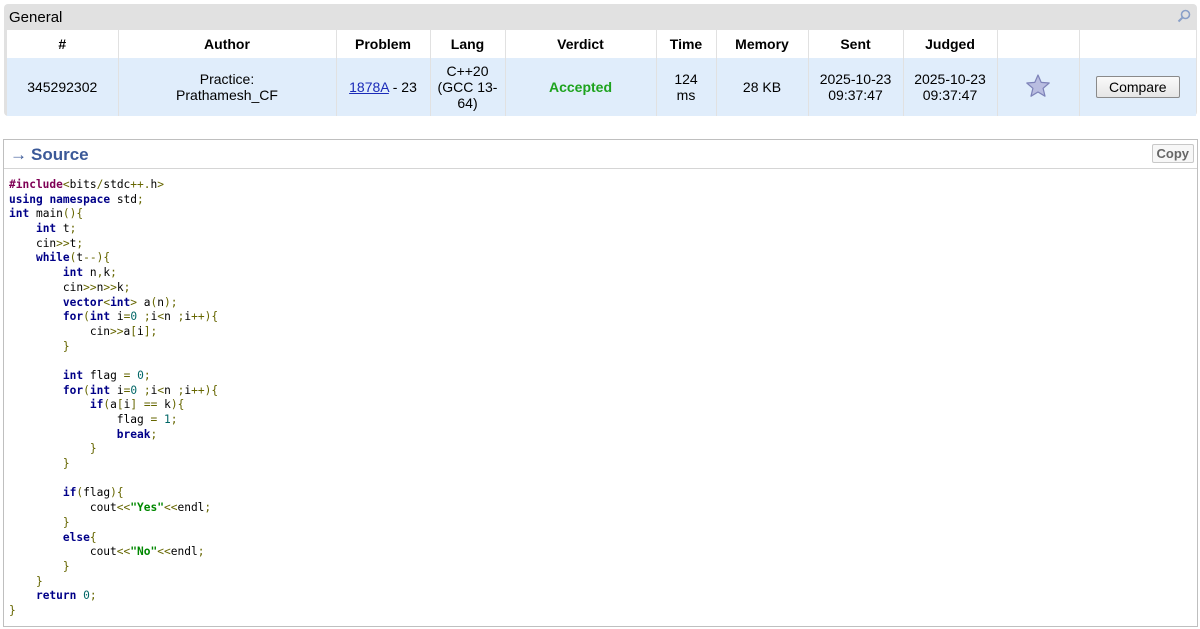 The image size is (1200, 629). What do you see at coordinates (1038, 44) in the screenshot?
I see `col-header-favourite` at bounding box center [1038, 44].